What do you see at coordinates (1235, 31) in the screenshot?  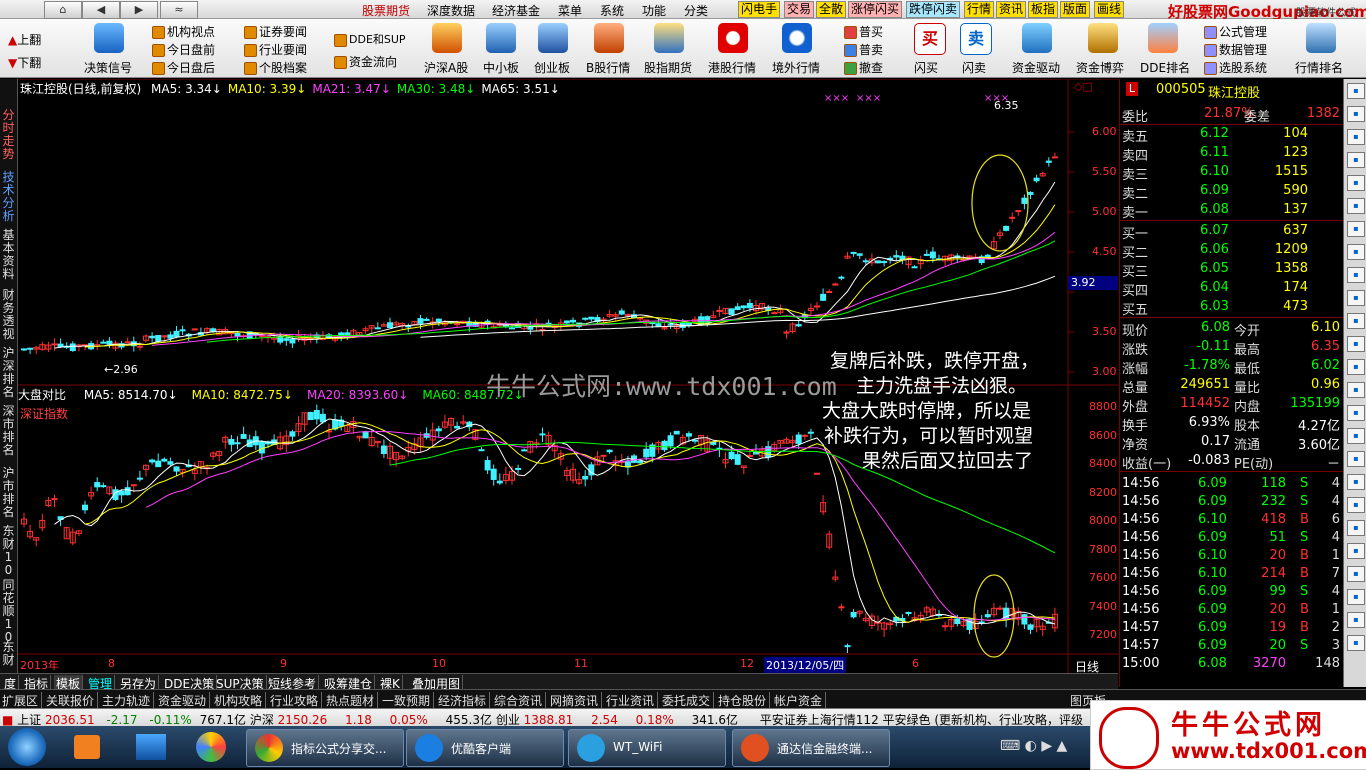 I see `formula-manage-link: 公式管理` at bounding box center [1235, 31].